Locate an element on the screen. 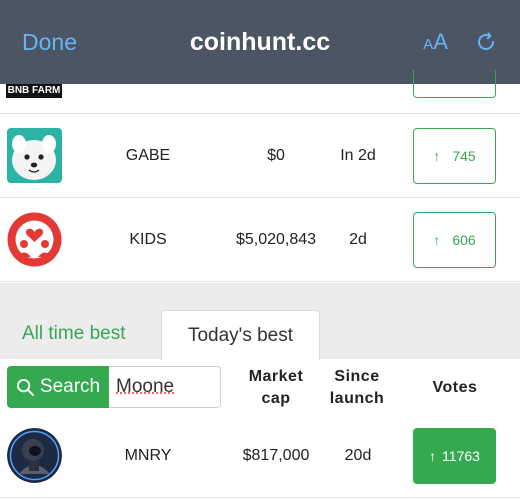 This screenshot has height=500, width=520. search-group: Search is located at coordinates (114, 387).